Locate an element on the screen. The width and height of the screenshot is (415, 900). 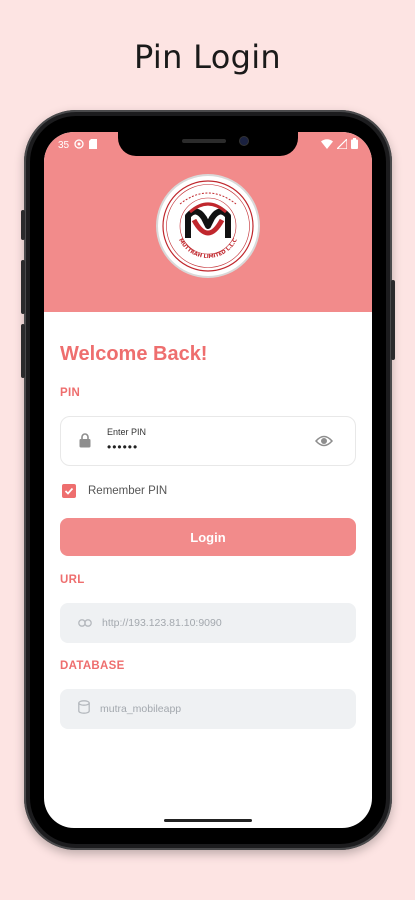
battery-icon is located at coordinates (354, 145).